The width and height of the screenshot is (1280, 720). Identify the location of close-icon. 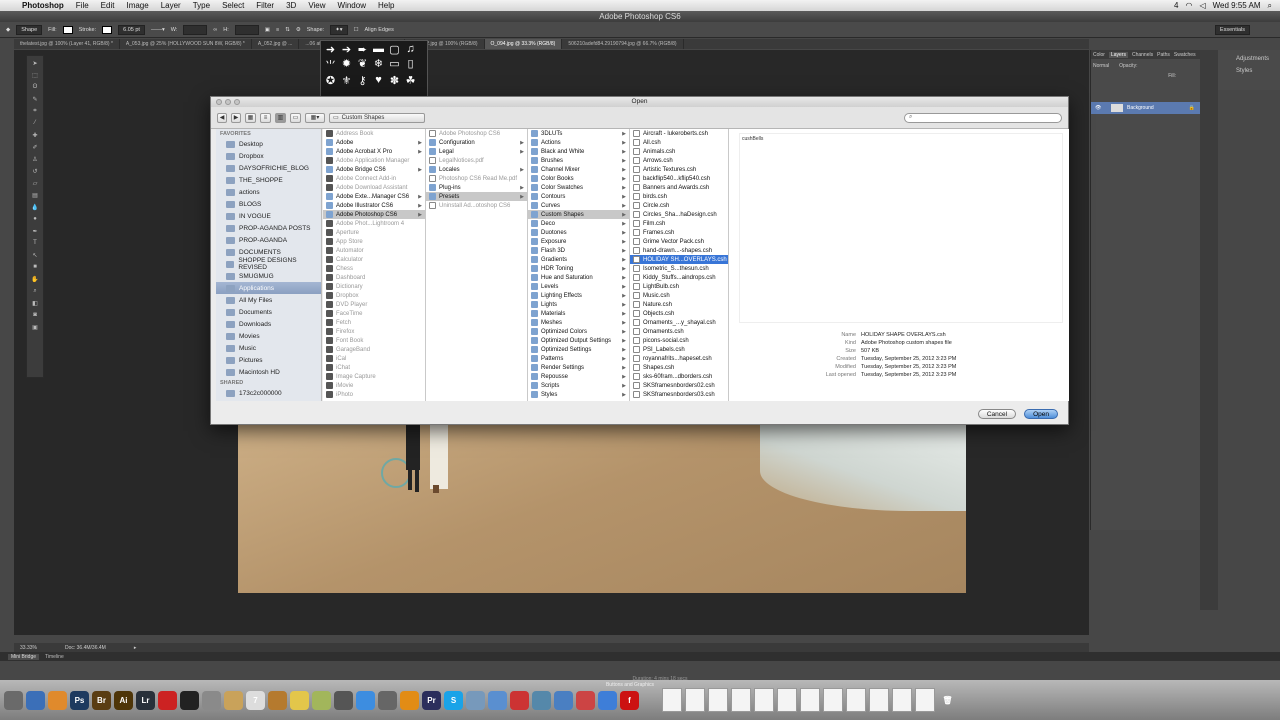
(219, 102).